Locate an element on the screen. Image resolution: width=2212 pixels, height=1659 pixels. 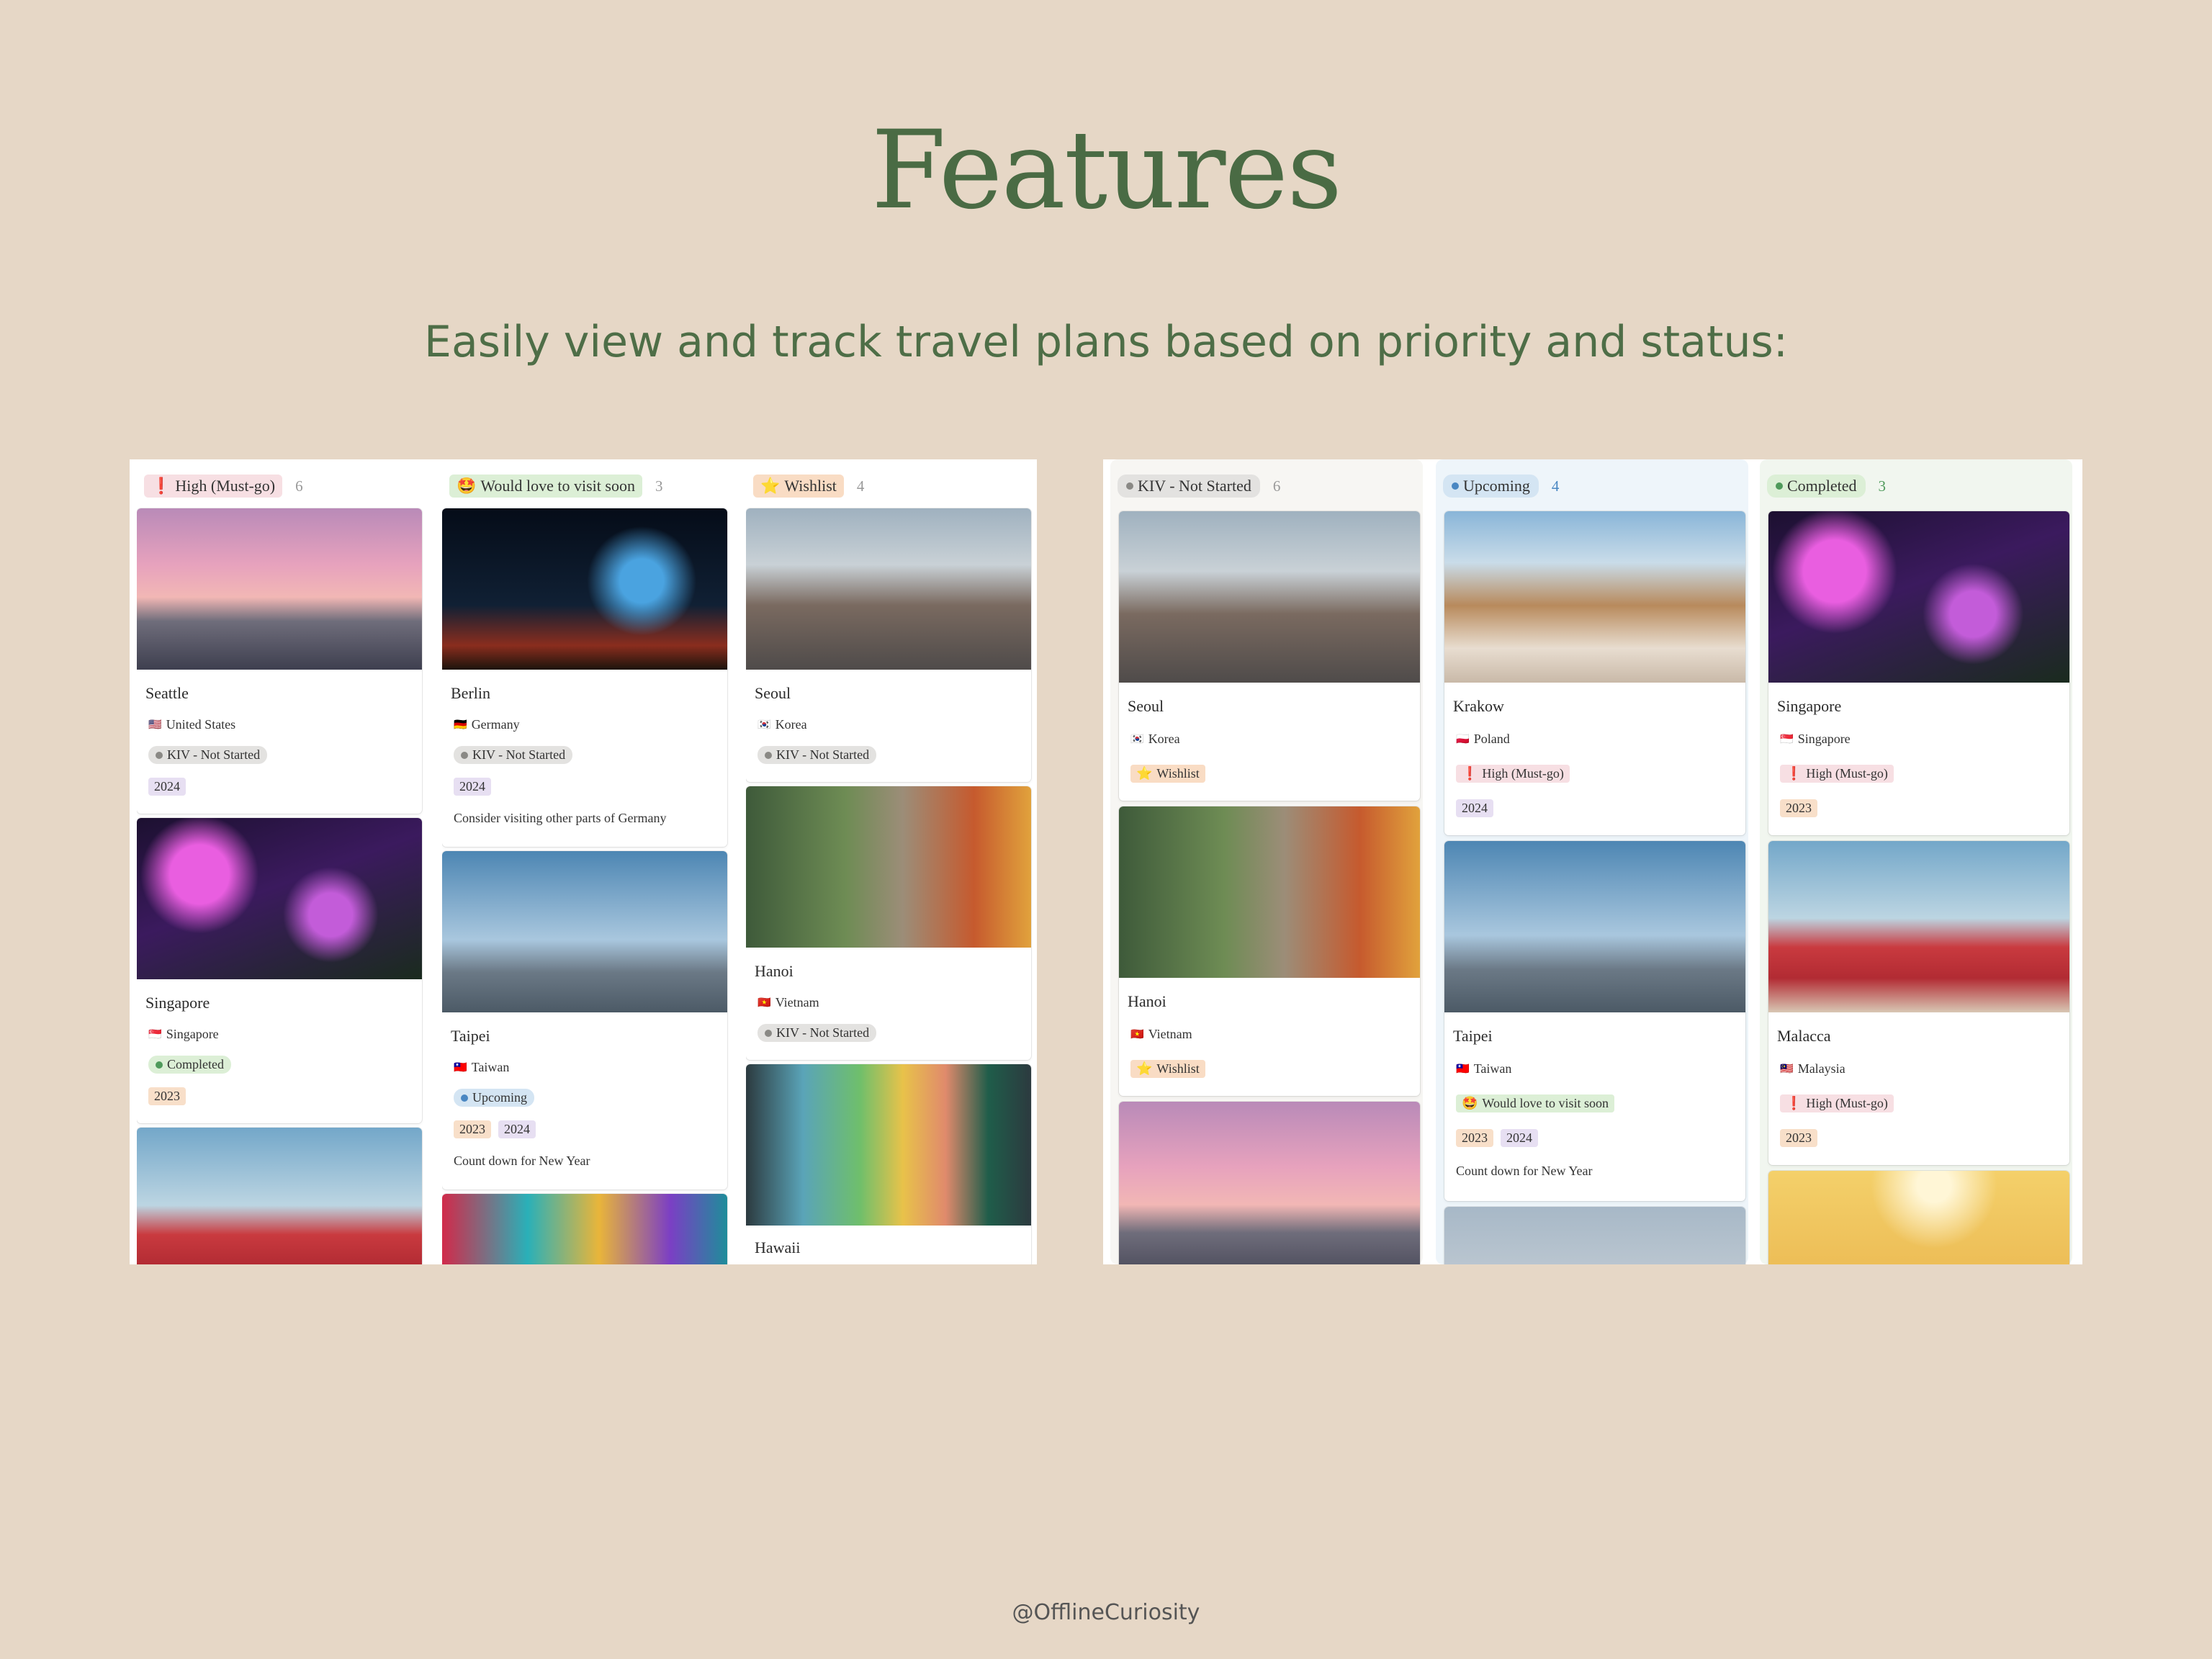
column-tag-upcoming: Upcoming is located at coordinates (1491, 486).